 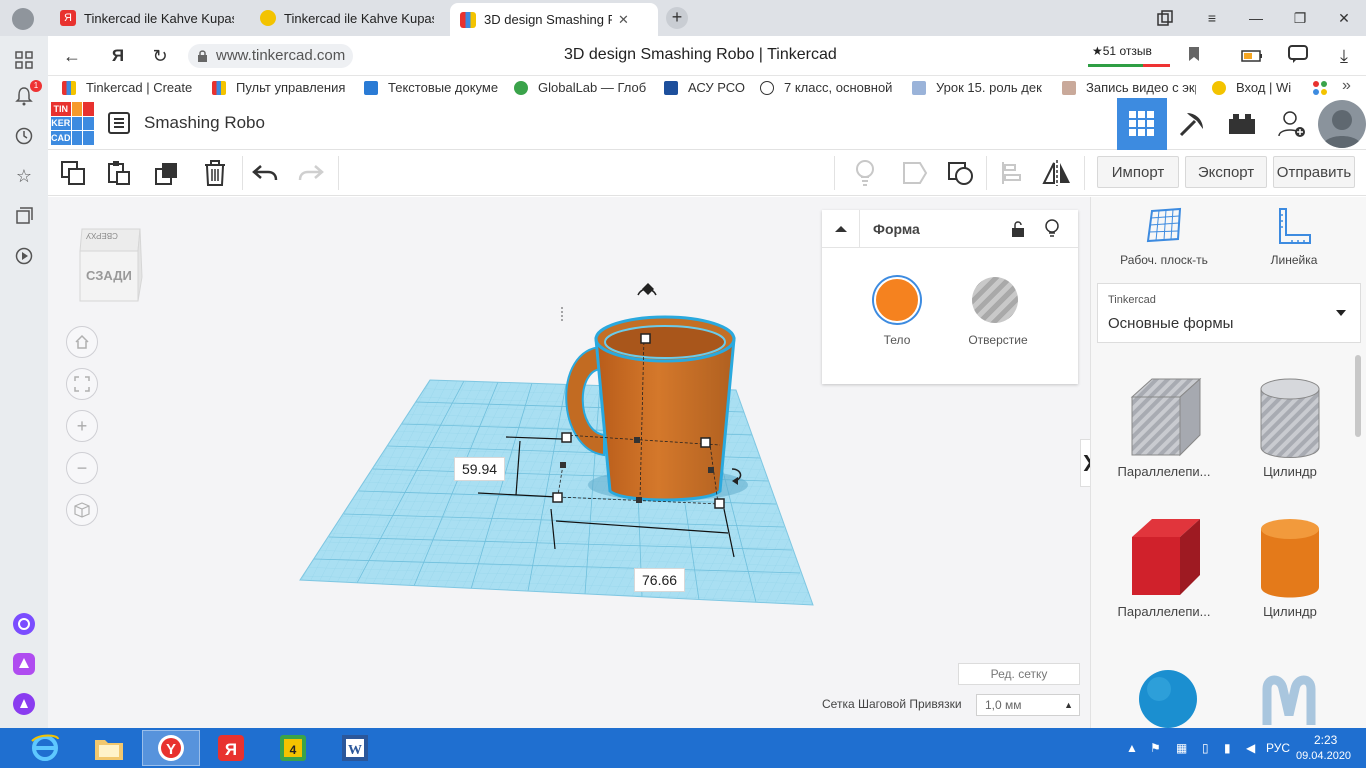 I want to click on history-clock-icon, so click(x=24, y=136).